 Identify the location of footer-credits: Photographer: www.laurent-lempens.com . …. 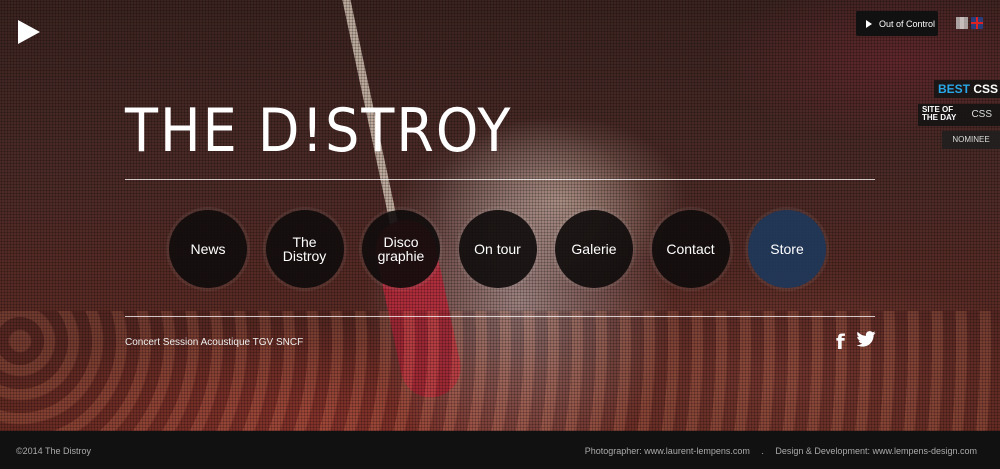
(781, 451).